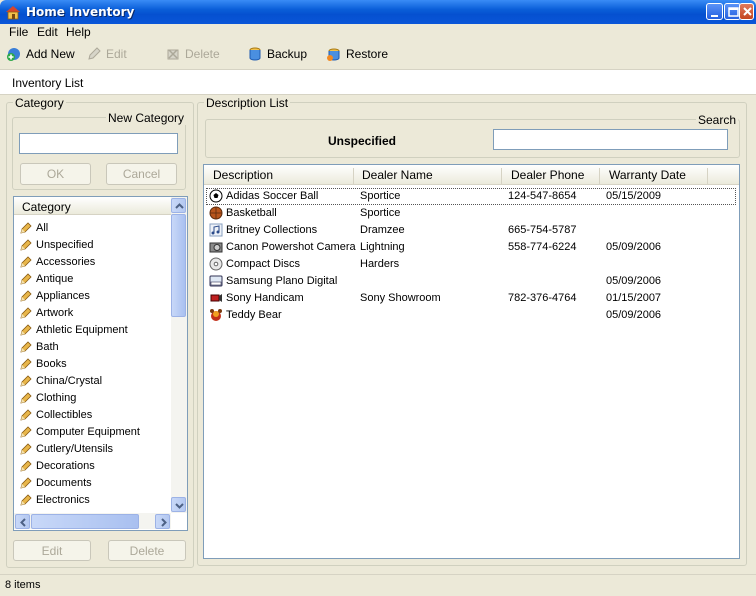 The height and width of the screenshot is (596, 756). I want to click on add-new-label: Add New, so click(50, 54).